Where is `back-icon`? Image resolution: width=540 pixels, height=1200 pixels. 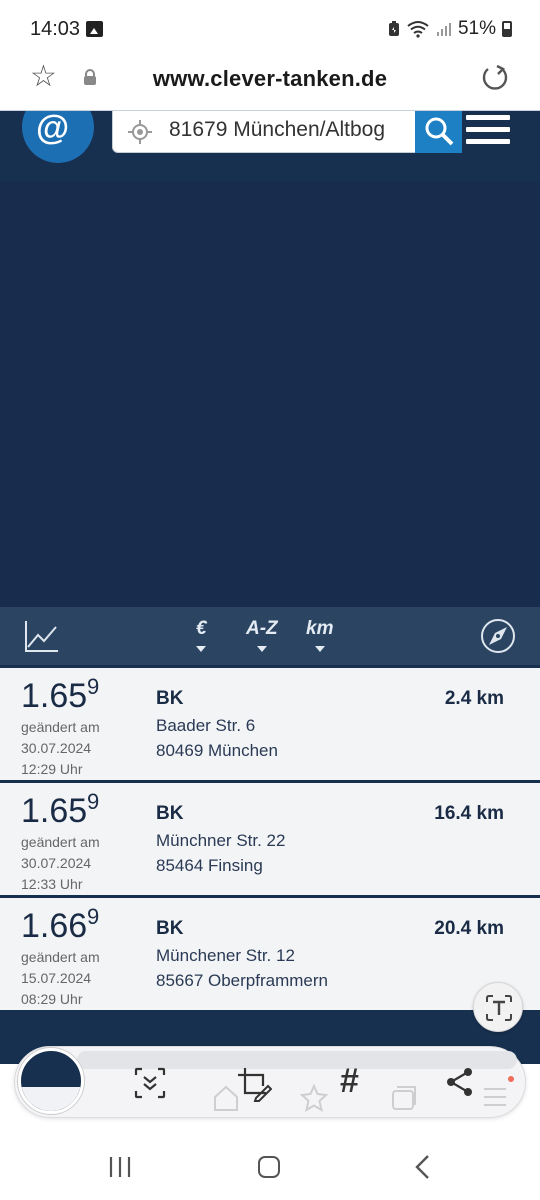 back-icon is located at coordinates (422, 1167).